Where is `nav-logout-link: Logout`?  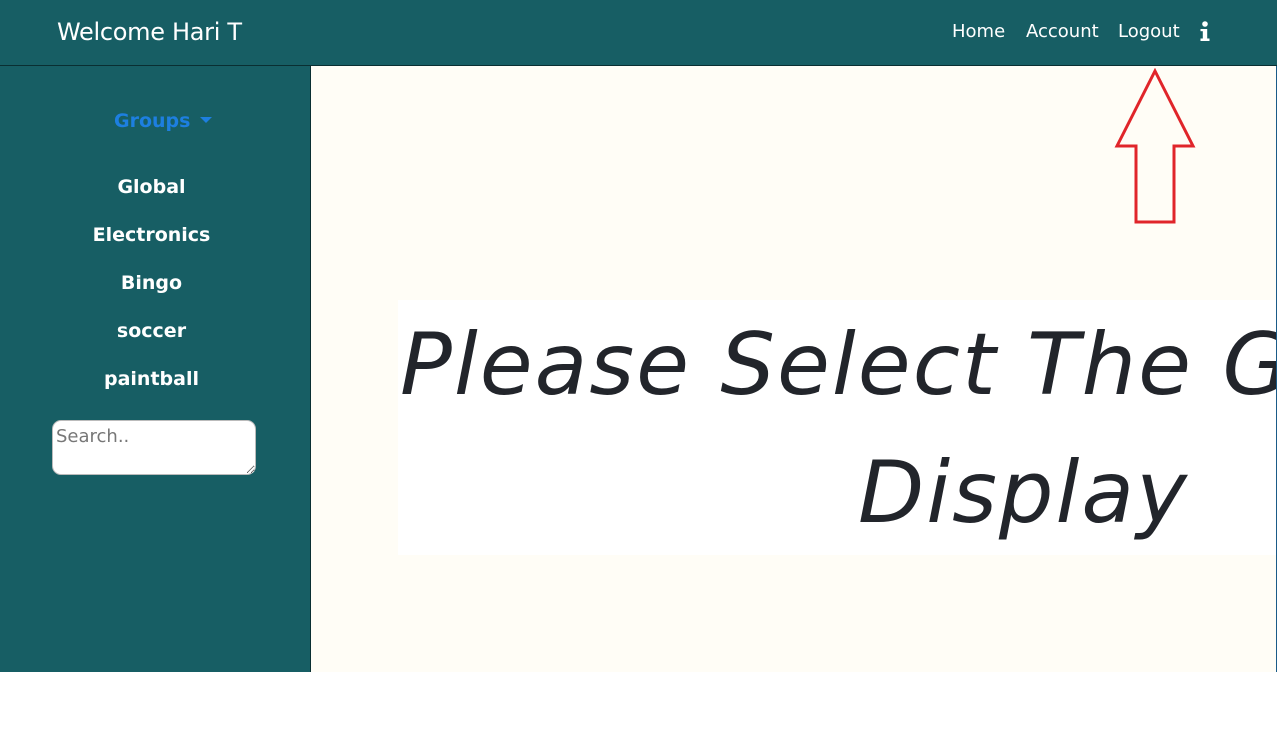 nav-logout-link: Logout is located at coordinates (1149, 32).